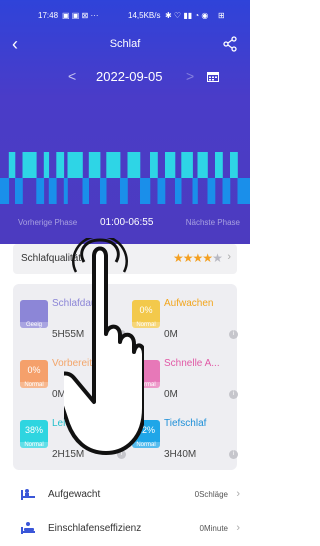 The height and width of the screenshot is (546, 320). Describe the element at coordinates (104, 346) in the screenshot. I see `tap-gesture-hand-icon` at that location.